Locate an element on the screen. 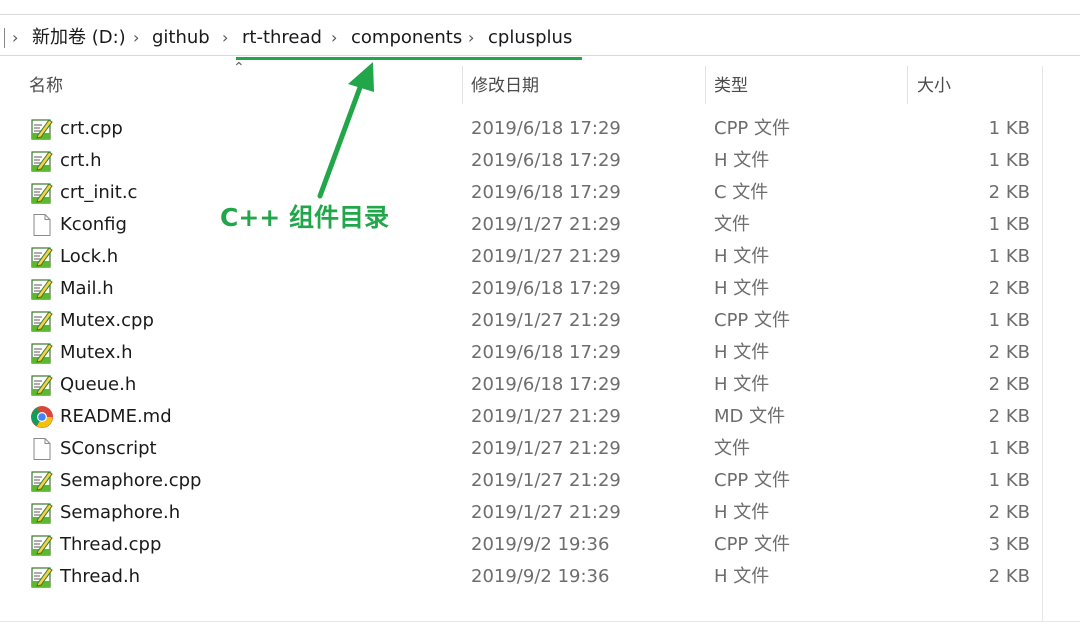 This screenshot has width=1080, height=625. breadcrumb-rt-thread: rt-thread is located at coordinates (282, 38).